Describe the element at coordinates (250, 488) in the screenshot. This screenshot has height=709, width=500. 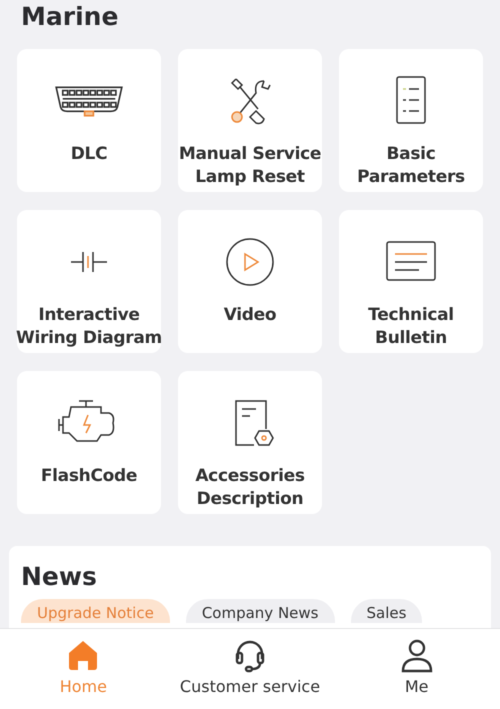
I see `tile-label: Accessories Description` at that location.